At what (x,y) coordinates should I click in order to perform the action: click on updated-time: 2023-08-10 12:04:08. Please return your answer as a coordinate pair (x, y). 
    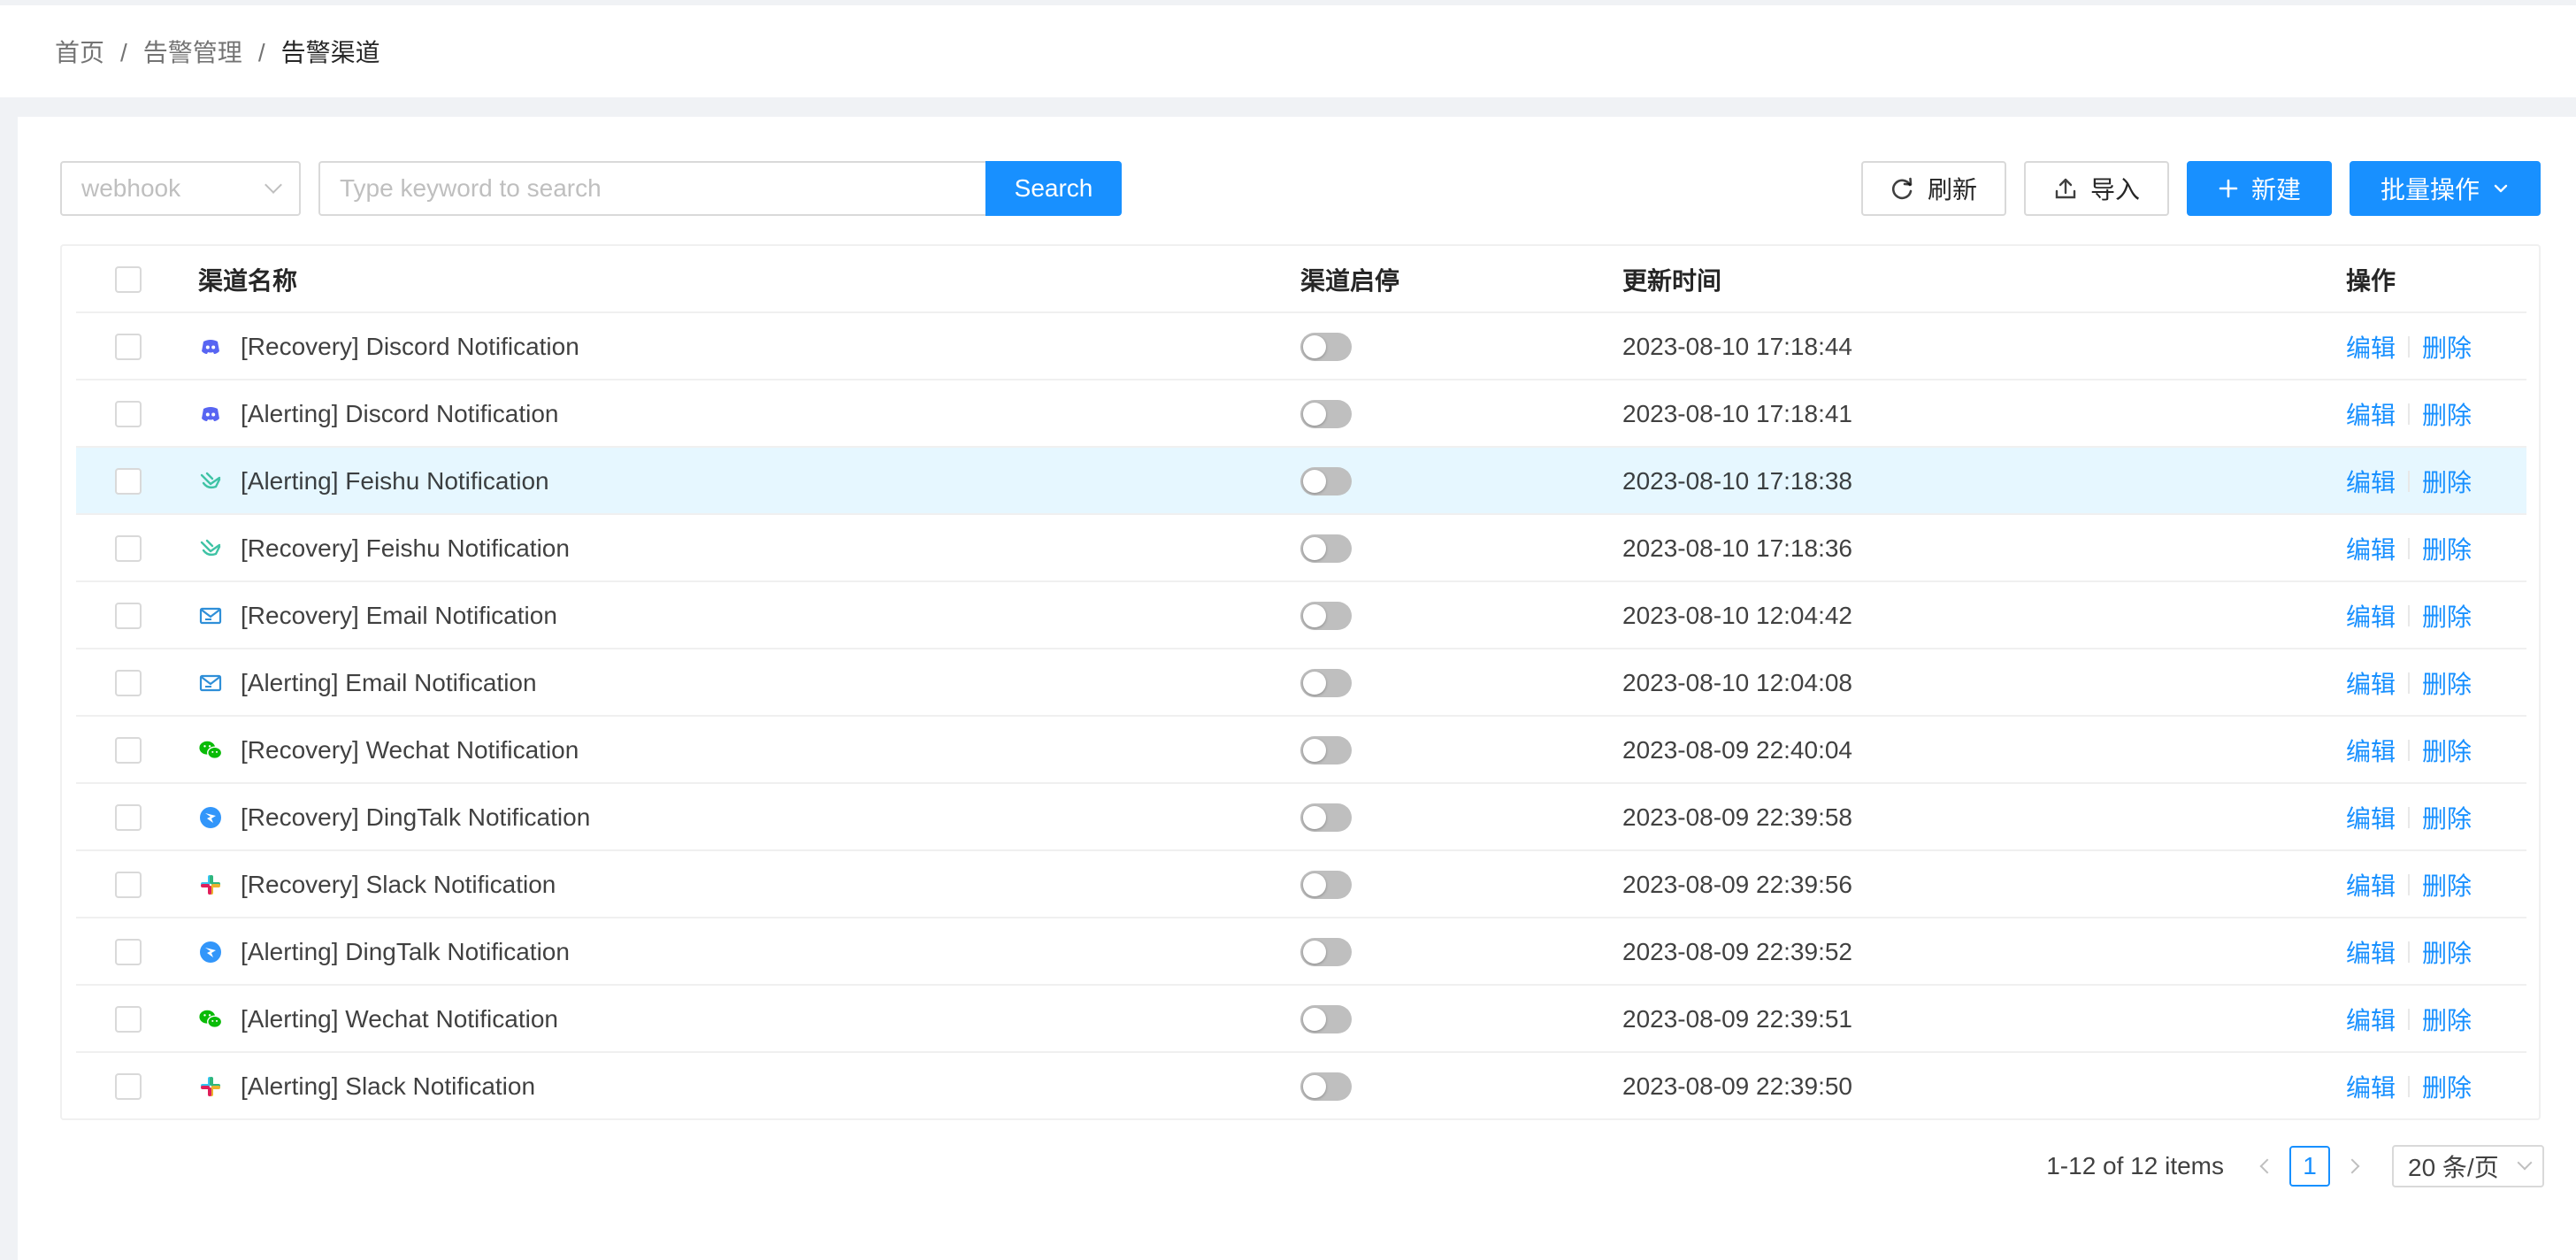
    Looking at the image, I should click on (1737, 682).